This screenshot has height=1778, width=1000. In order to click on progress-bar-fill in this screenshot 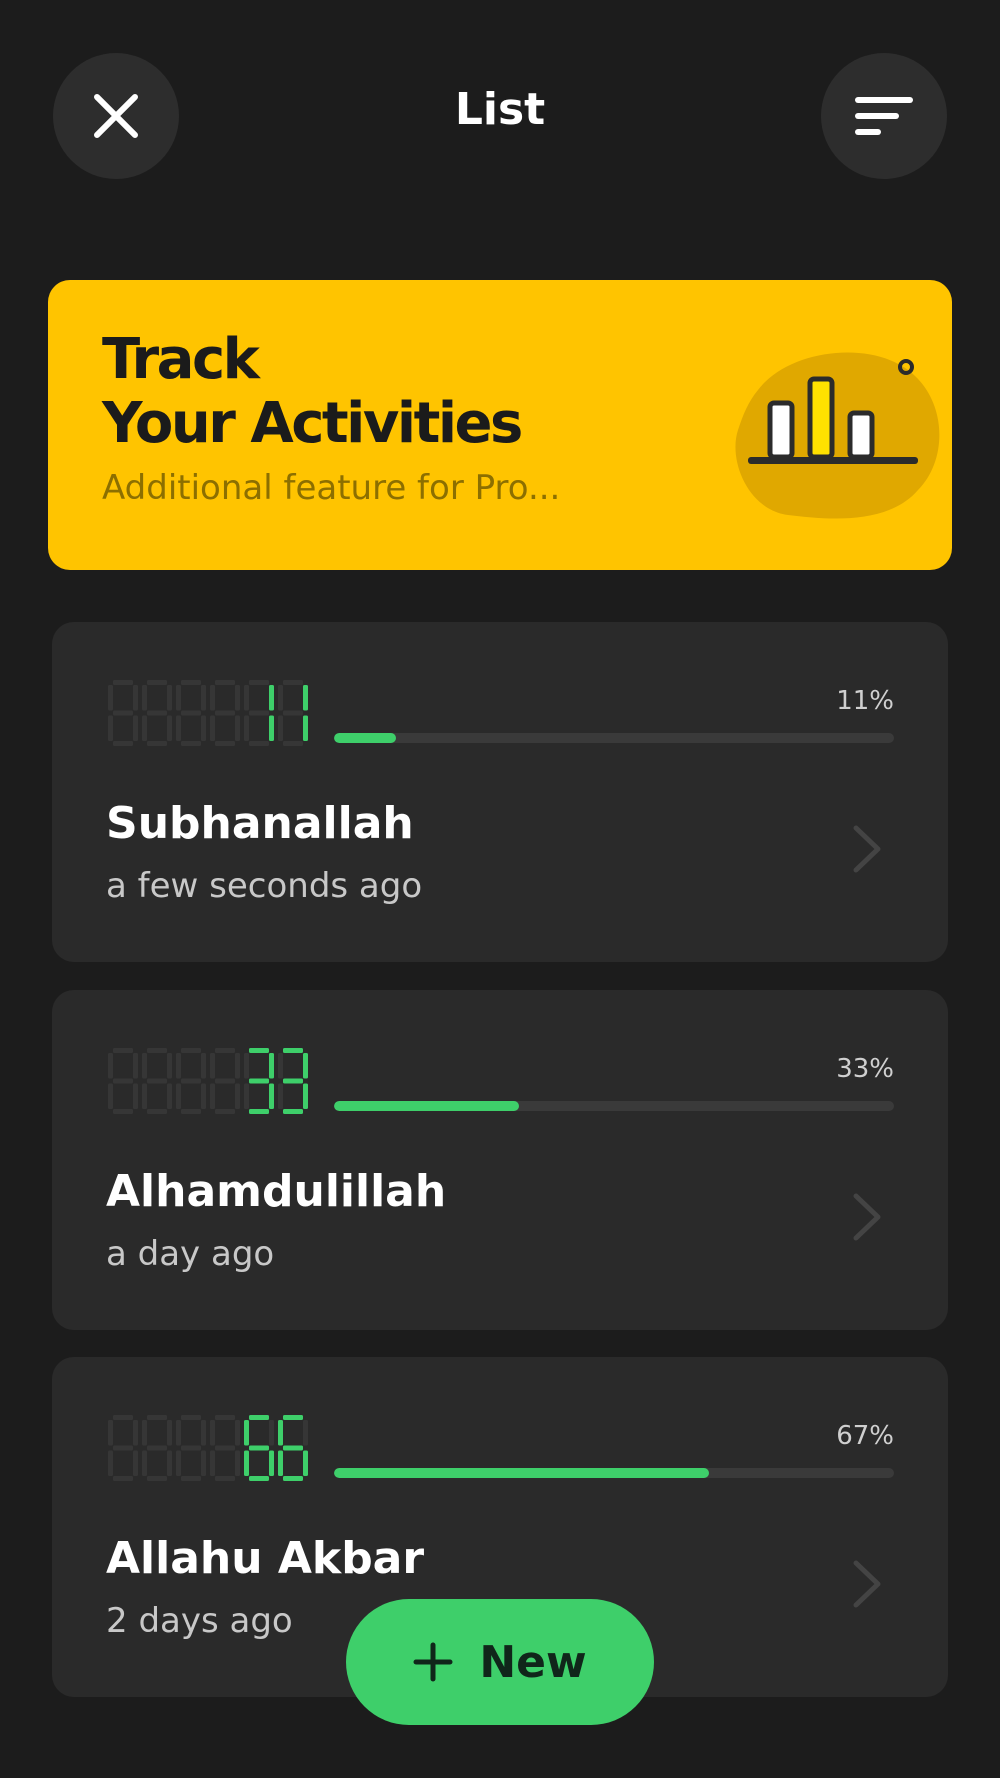, I will do `click(365, 738)`.